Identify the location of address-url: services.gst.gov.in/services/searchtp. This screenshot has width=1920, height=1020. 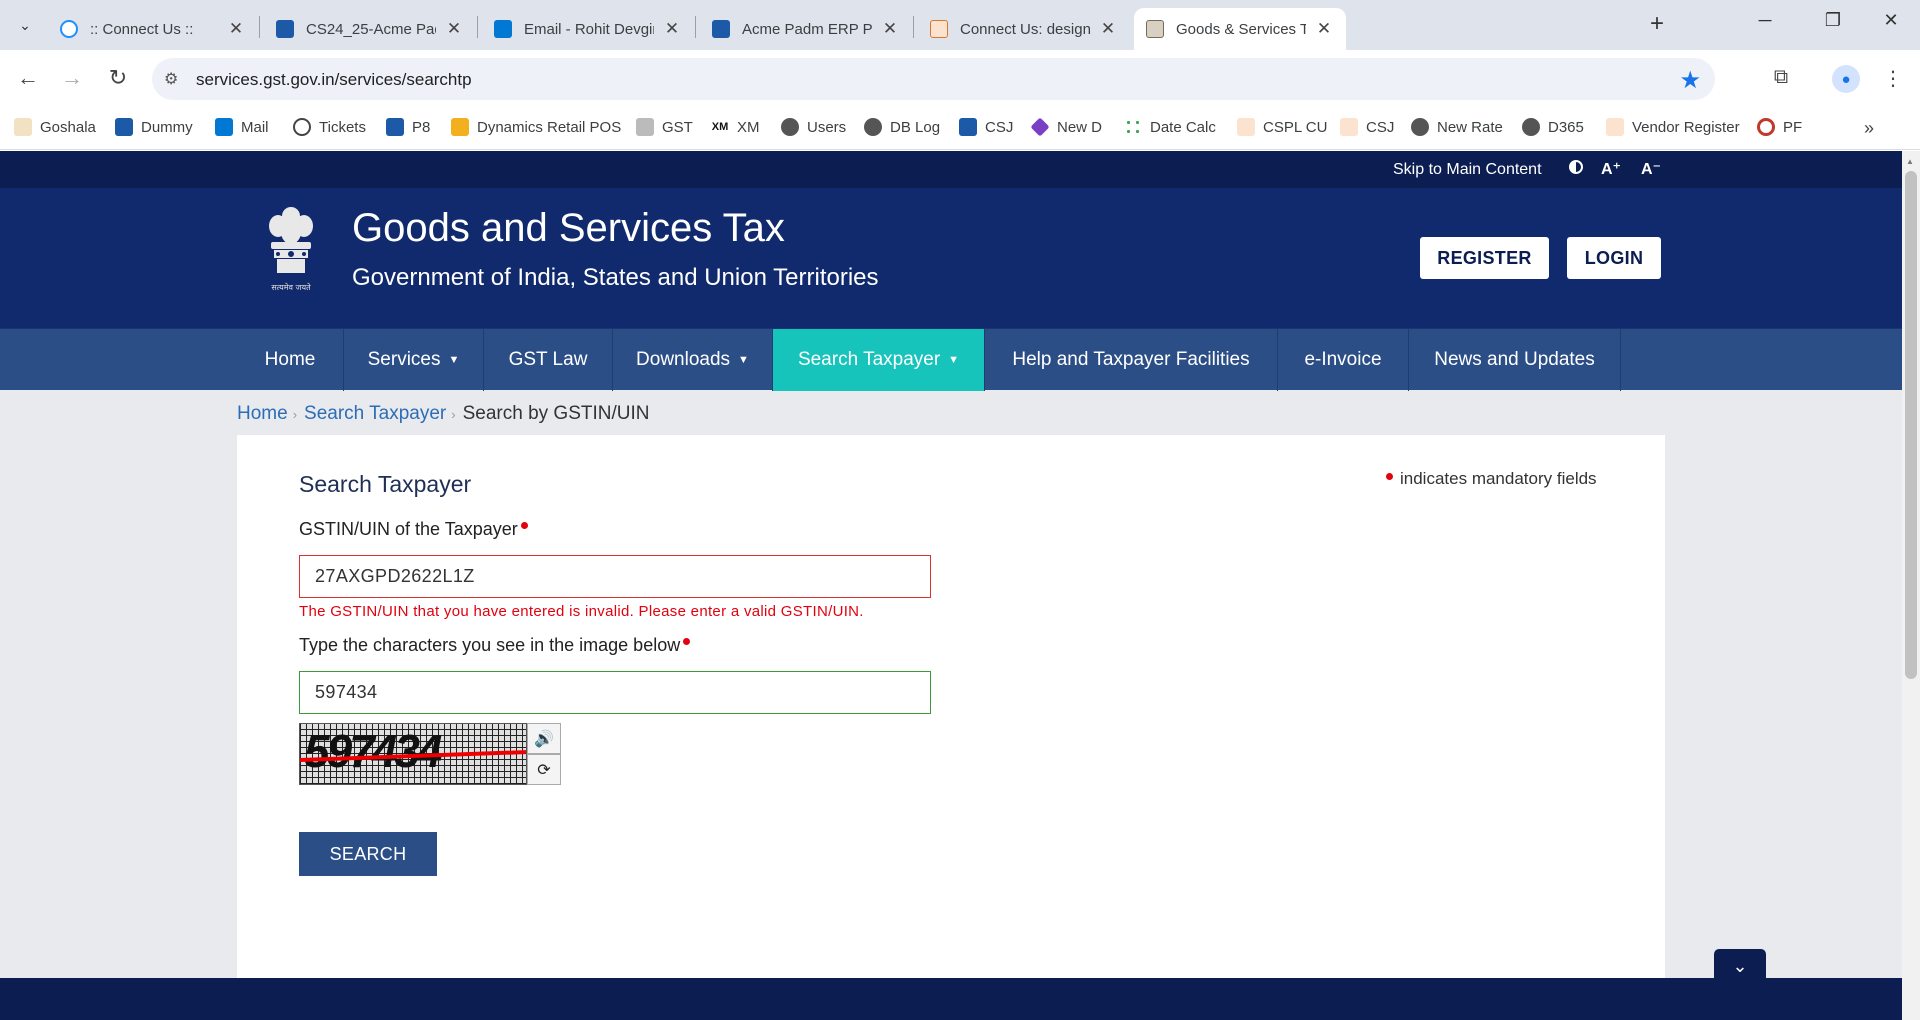
(334, 80).